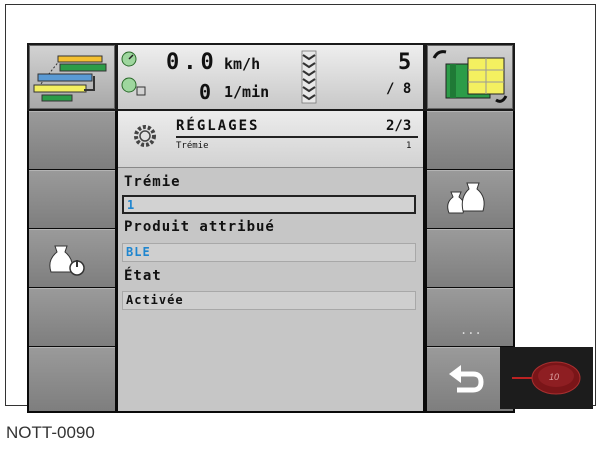 Image resolution: width=603 pixels, height=457 pixels. What do you see at coordinates (67, 260) in the screenshot?
I see `bag-power-icon` at bounding box center [67, 260].